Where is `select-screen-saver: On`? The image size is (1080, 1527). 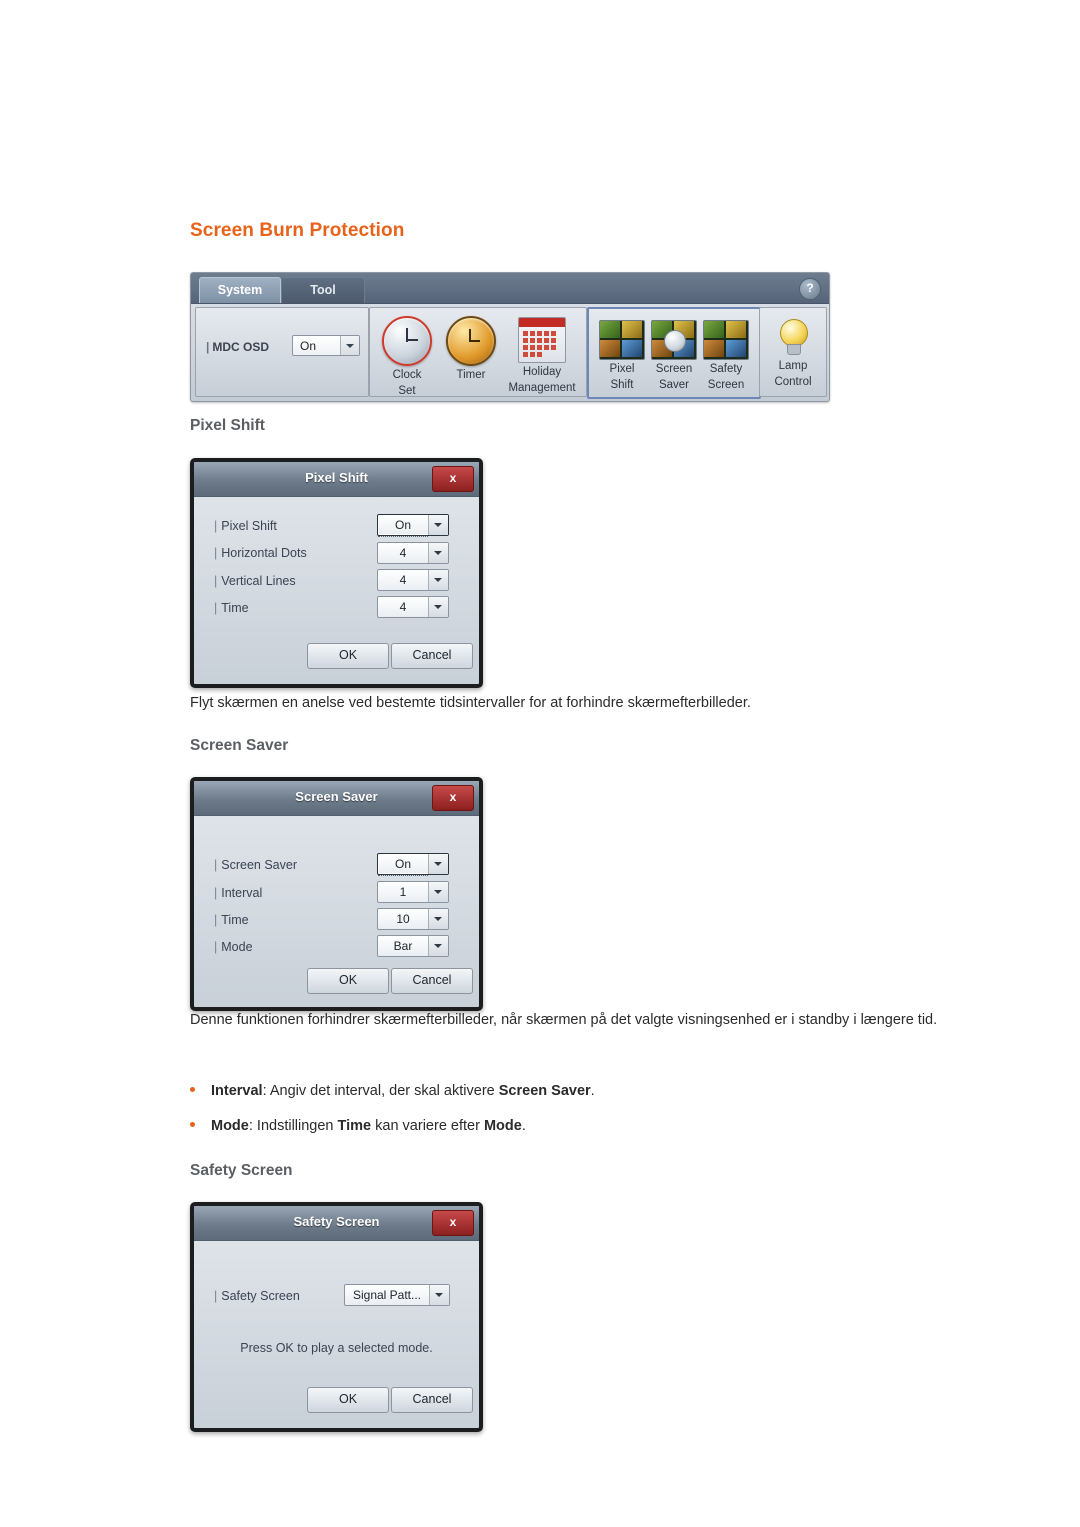 select-screen-saver: On is located at coordinates (413, 864).